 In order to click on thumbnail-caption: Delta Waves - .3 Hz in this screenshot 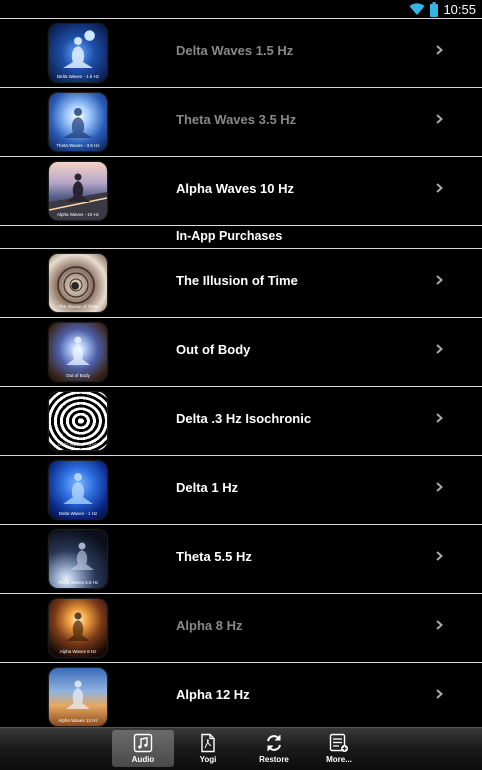, I will do `click(78, 444)`.